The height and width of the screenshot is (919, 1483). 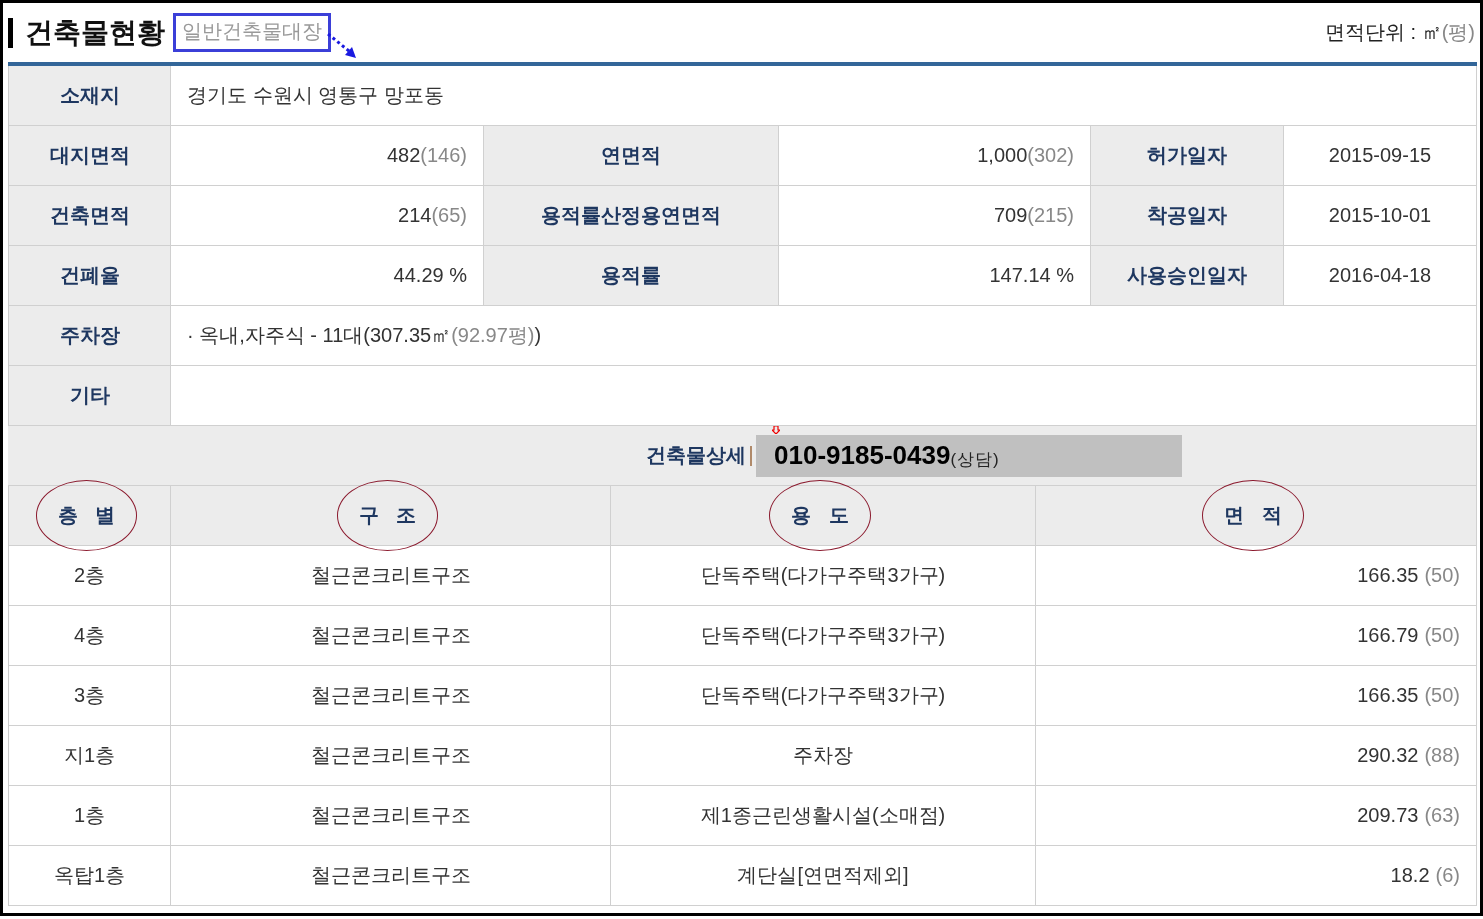 What do you see at coordinates (252, 32) in the screenshot?
I see `page-subtitle: 일반건축물대장` at bounding box center [252, 32].